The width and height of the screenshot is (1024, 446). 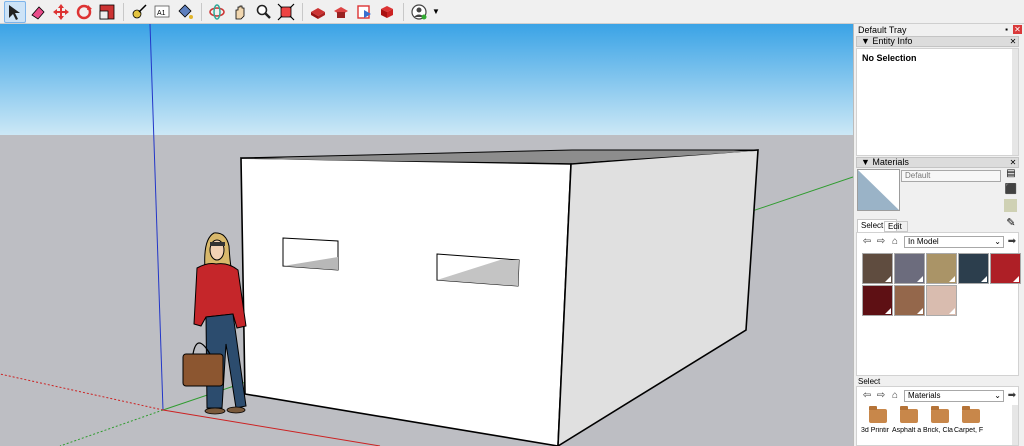 I want to click on tape-measure-tool-button, so click(x=139, y=12).